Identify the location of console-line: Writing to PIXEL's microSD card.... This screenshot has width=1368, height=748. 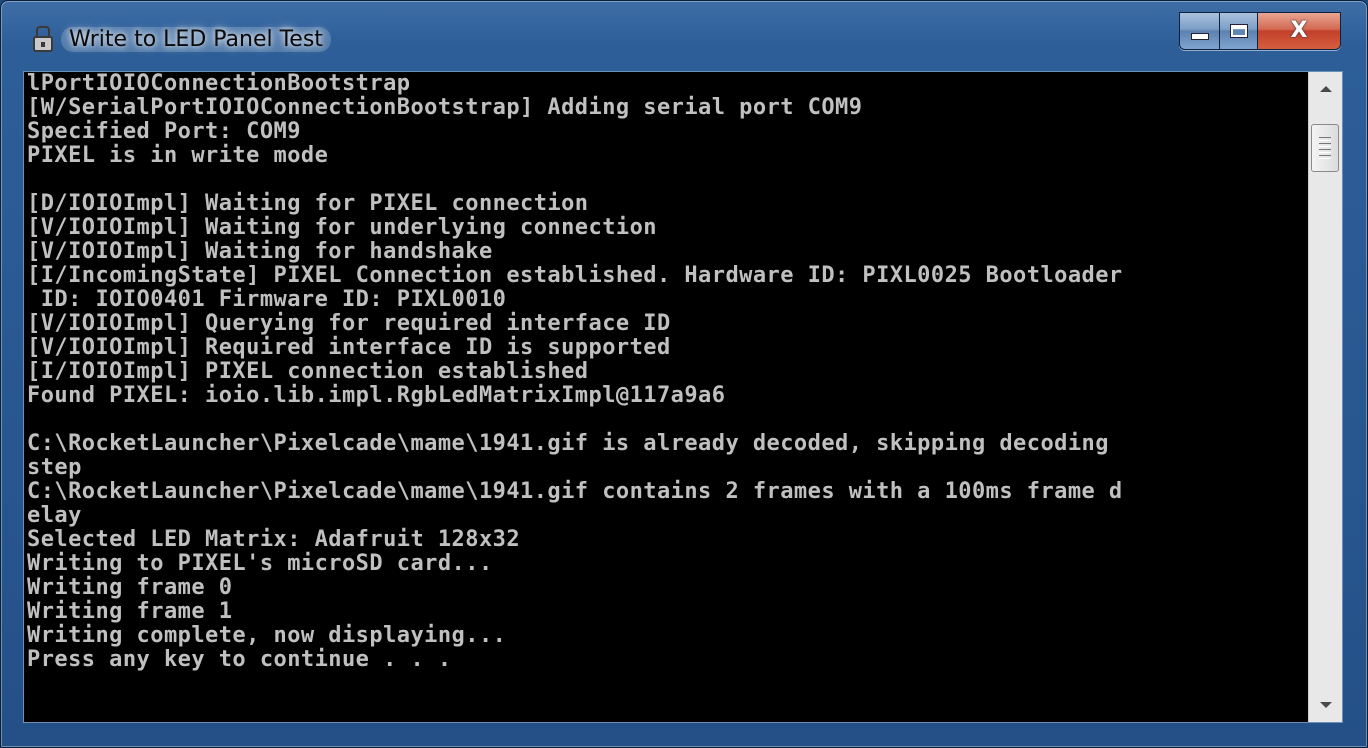
(260, 563).